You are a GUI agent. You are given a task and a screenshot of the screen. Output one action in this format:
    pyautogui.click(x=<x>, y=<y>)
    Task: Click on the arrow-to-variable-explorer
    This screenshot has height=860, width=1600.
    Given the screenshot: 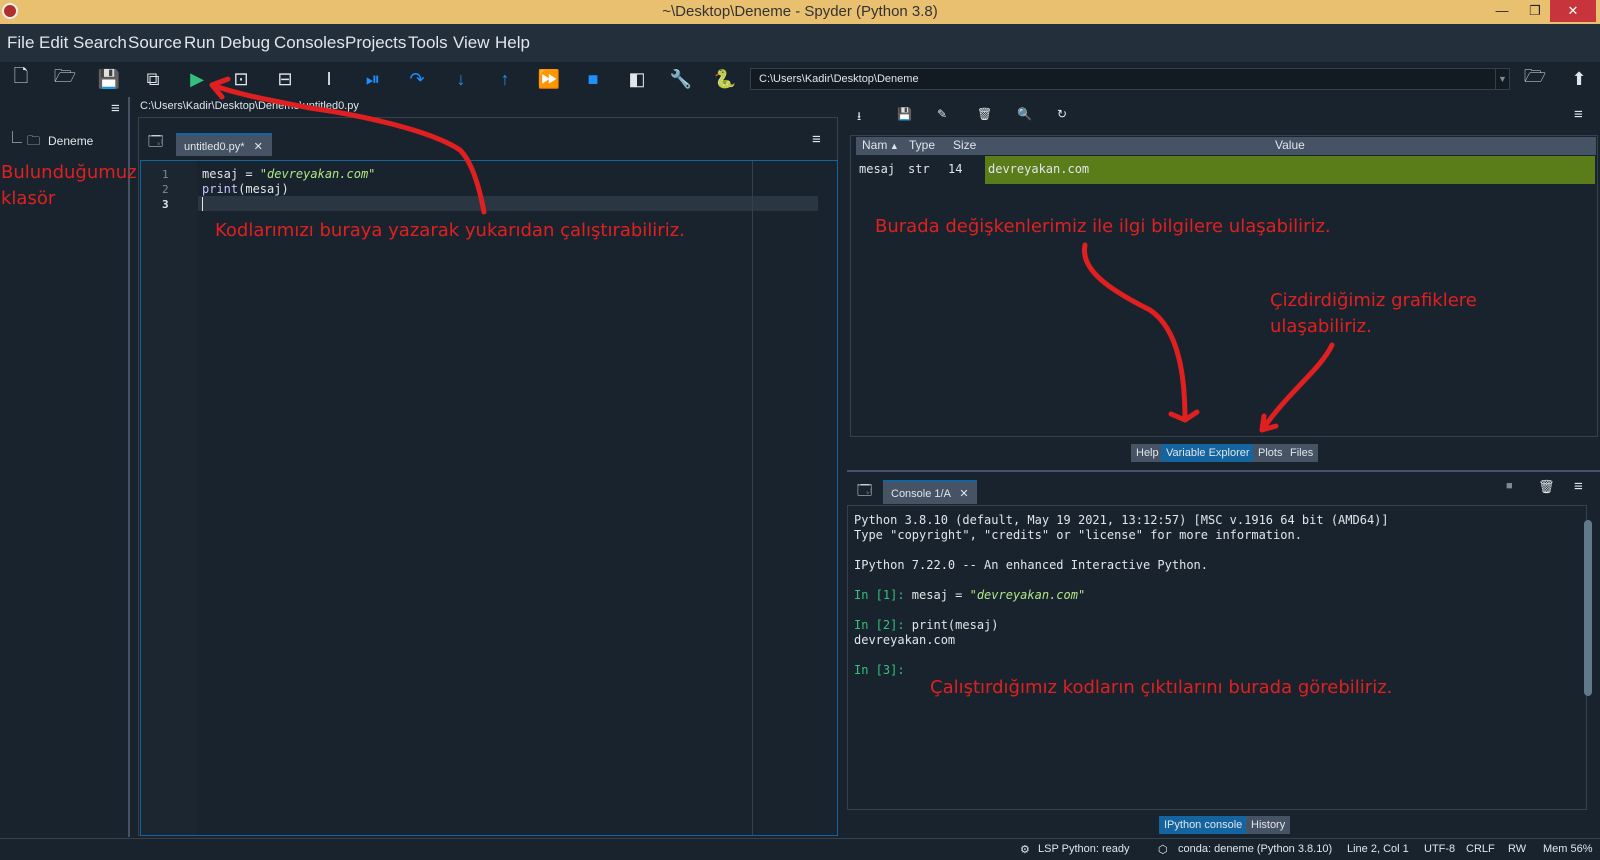 What is the action you would take?
    pyautogui.click(x=1134, y=332)
    